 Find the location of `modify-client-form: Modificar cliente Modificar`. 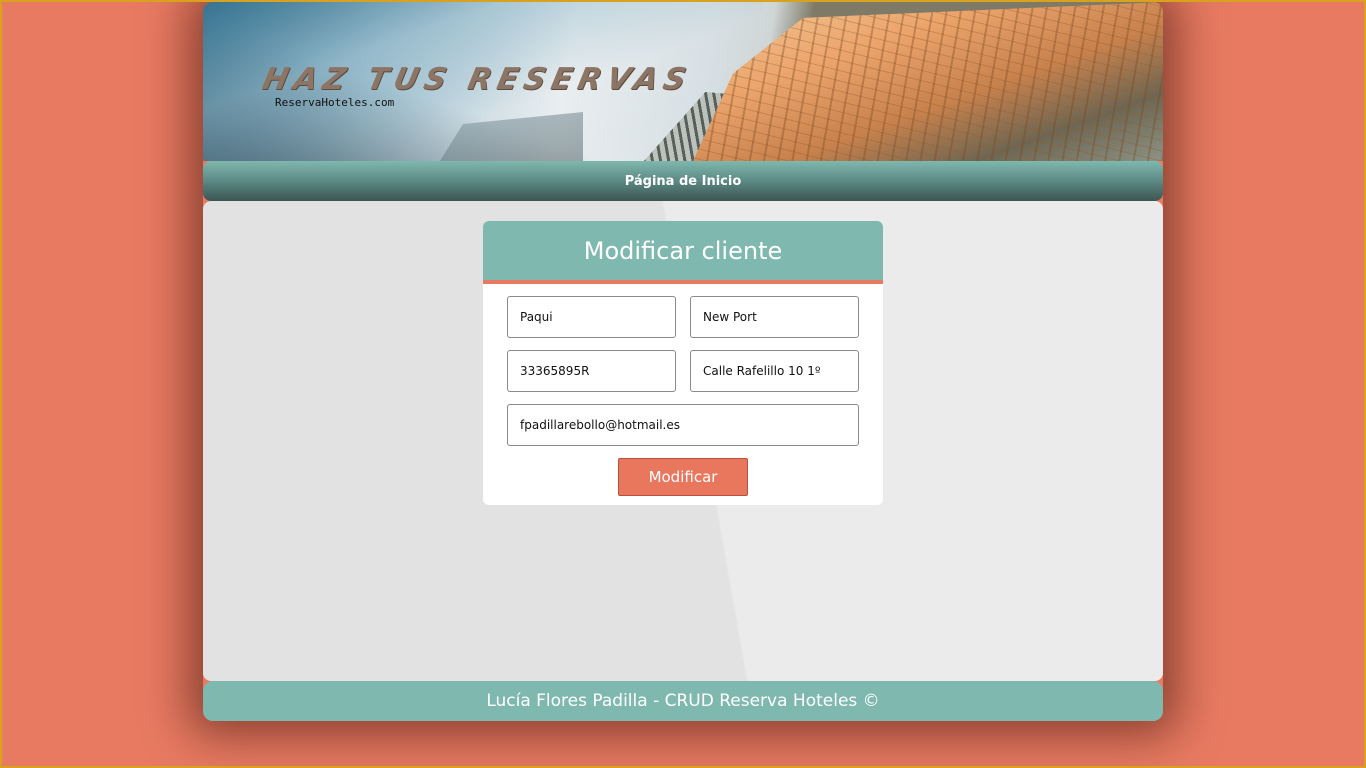

modify-client-form: Modificar cliente Modificar is located at coordinates (683, 363).